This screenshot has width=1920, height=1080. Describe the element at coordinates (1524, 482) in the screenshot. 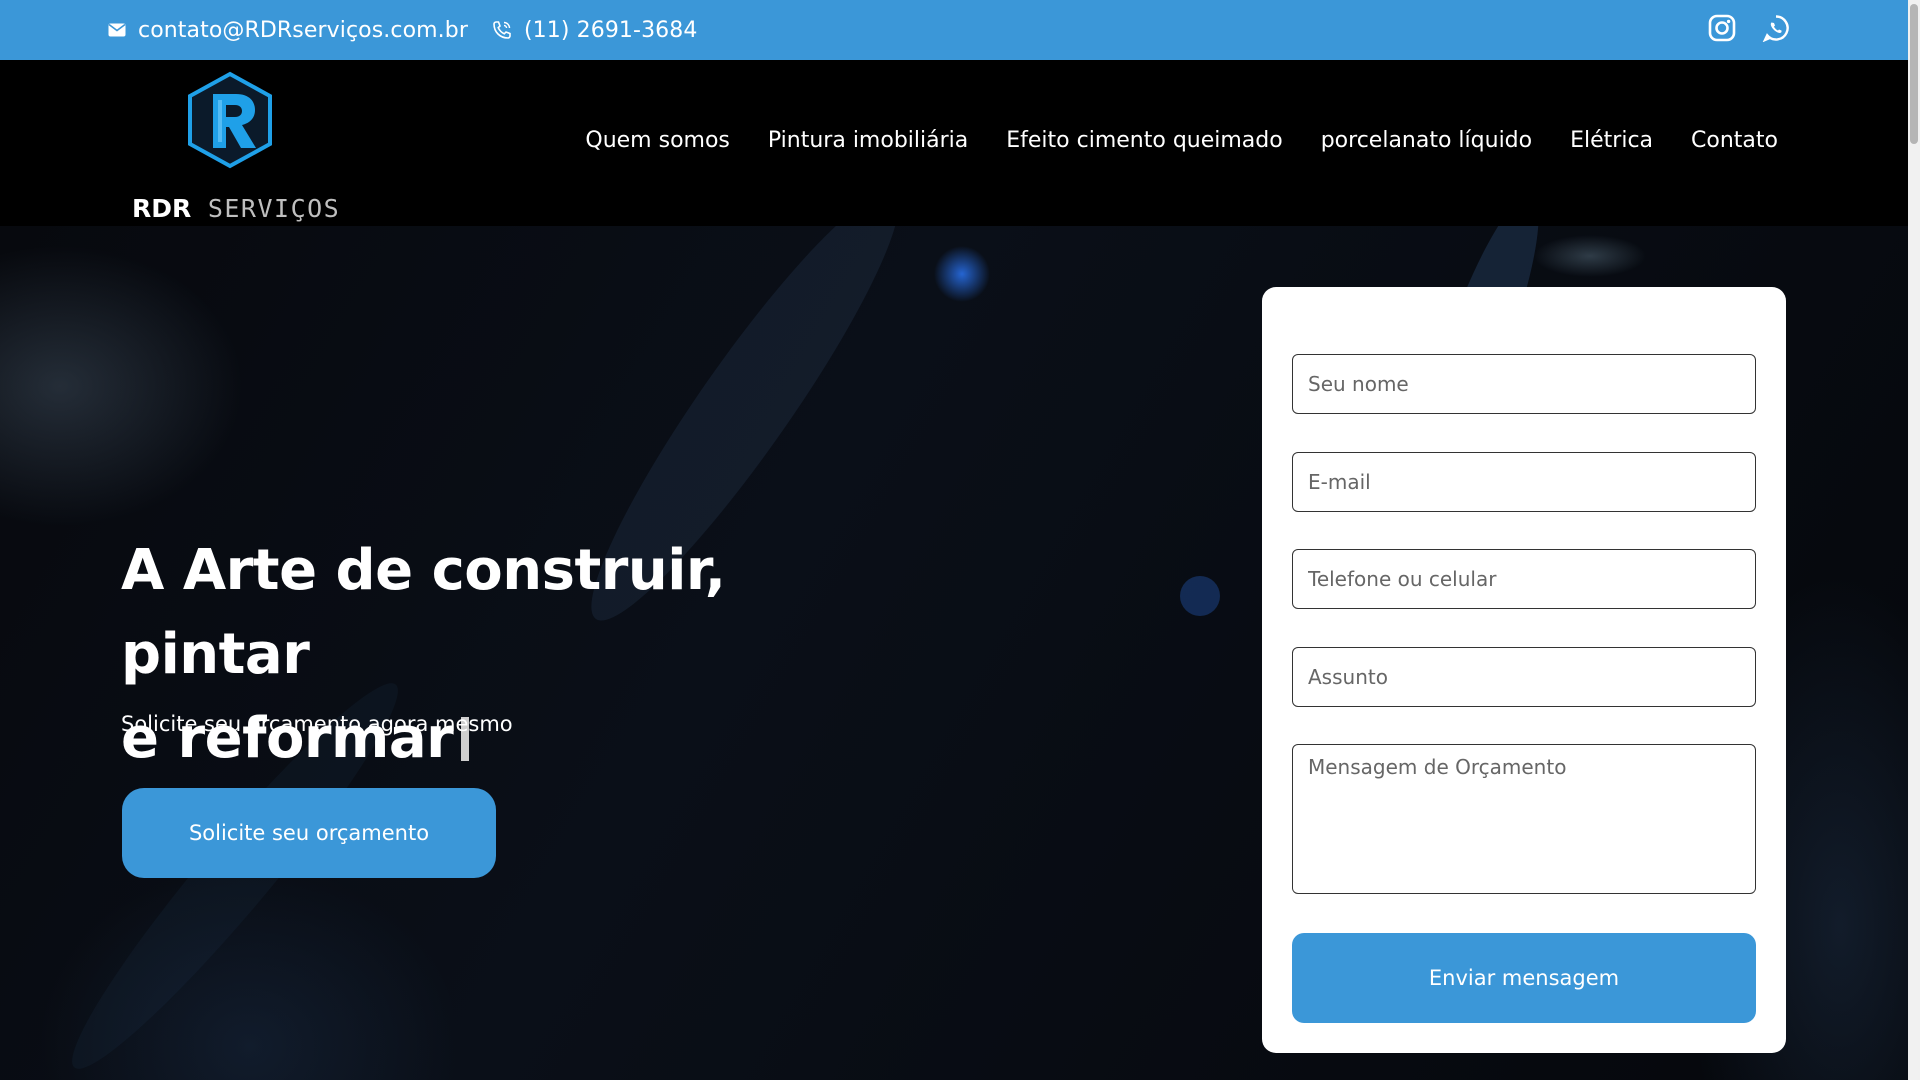

I see `email-field` at that location.